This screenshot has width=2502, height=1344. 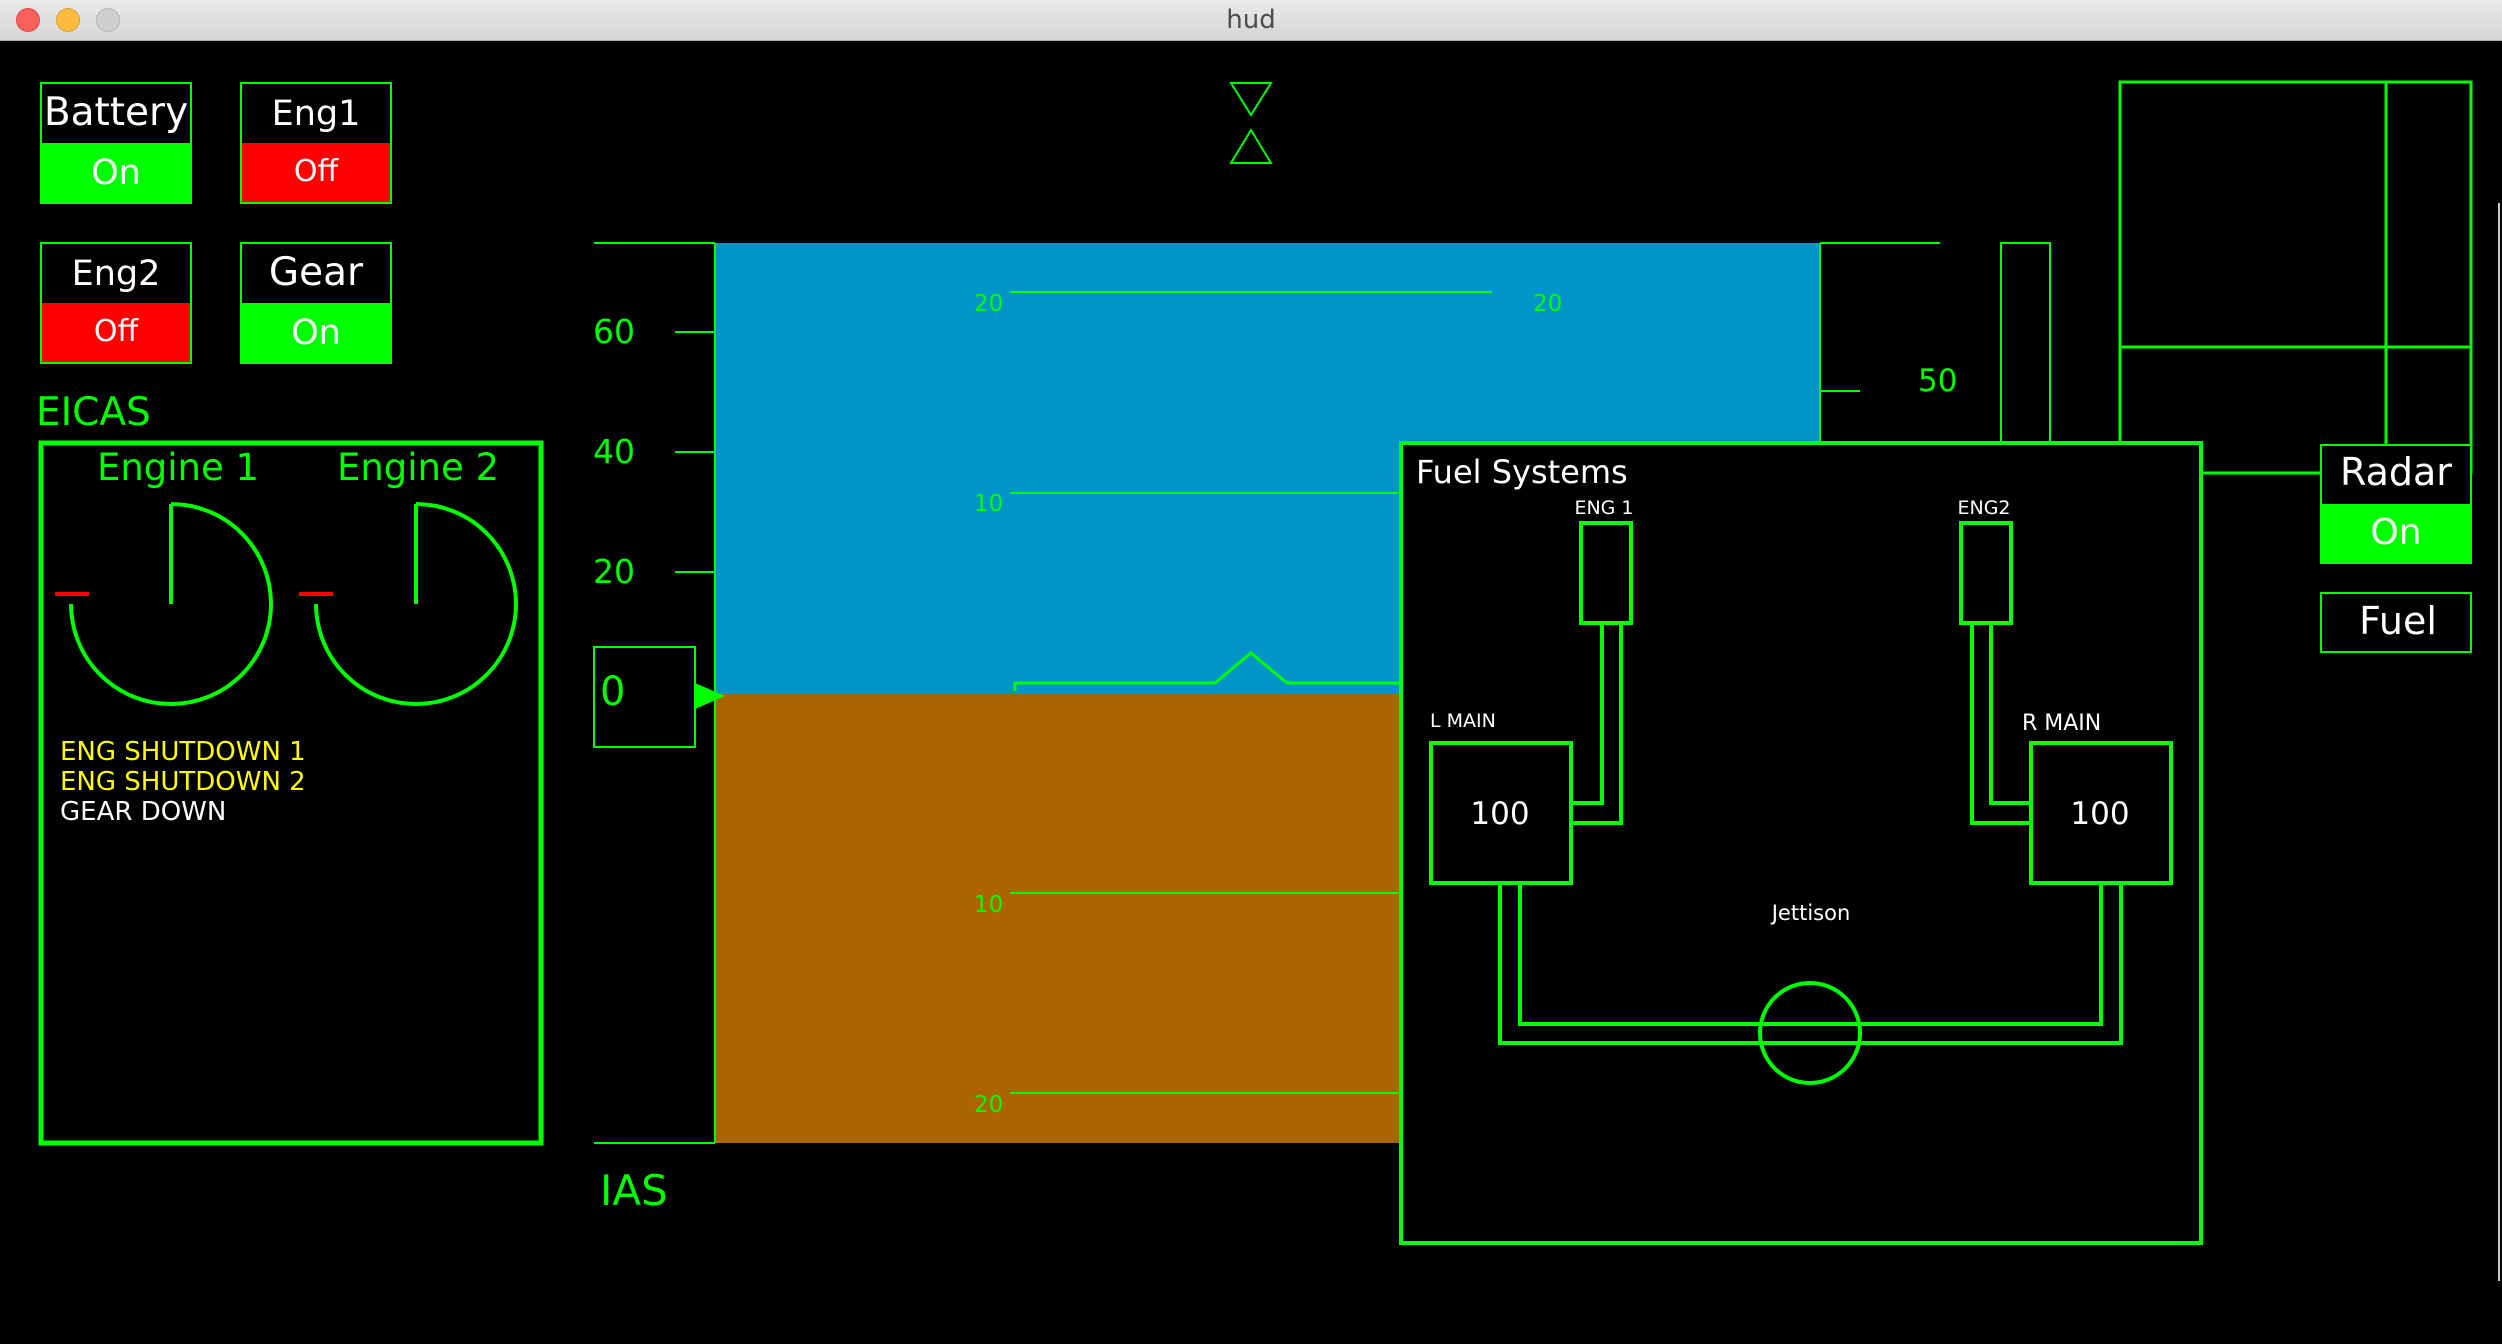 I want to click on eng1-toggle-state: Off, so click(x=317, y=171).